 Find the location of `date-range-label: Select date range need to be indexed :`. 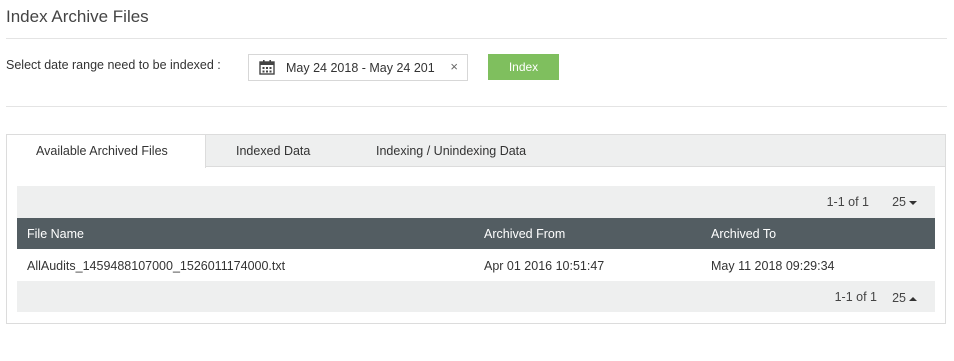

date-range-label: Select date range need to be indexed : is located at coordinates (113, 65).